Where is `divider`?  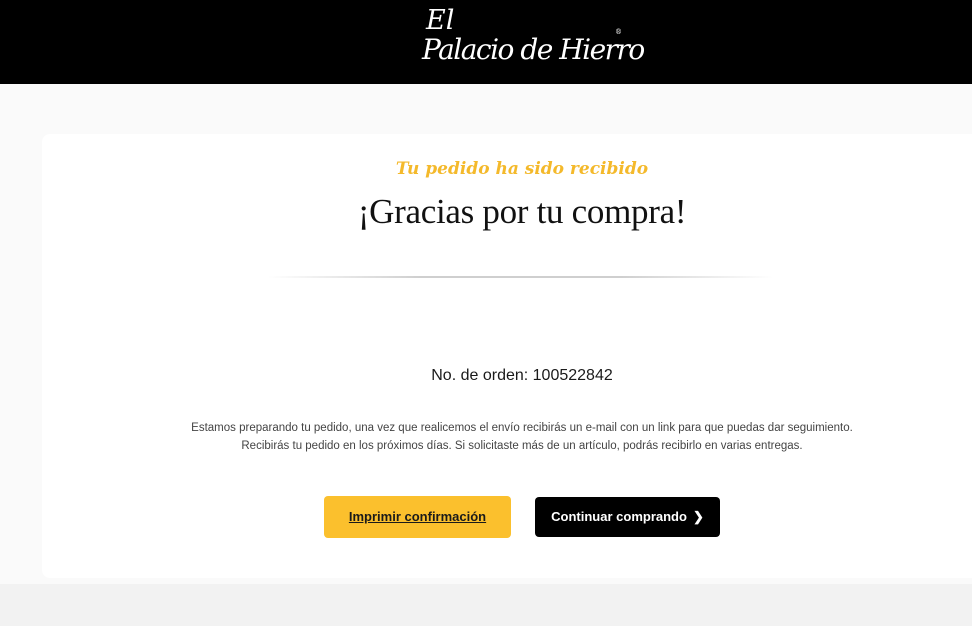
divider is located at coordinates (520, 277).